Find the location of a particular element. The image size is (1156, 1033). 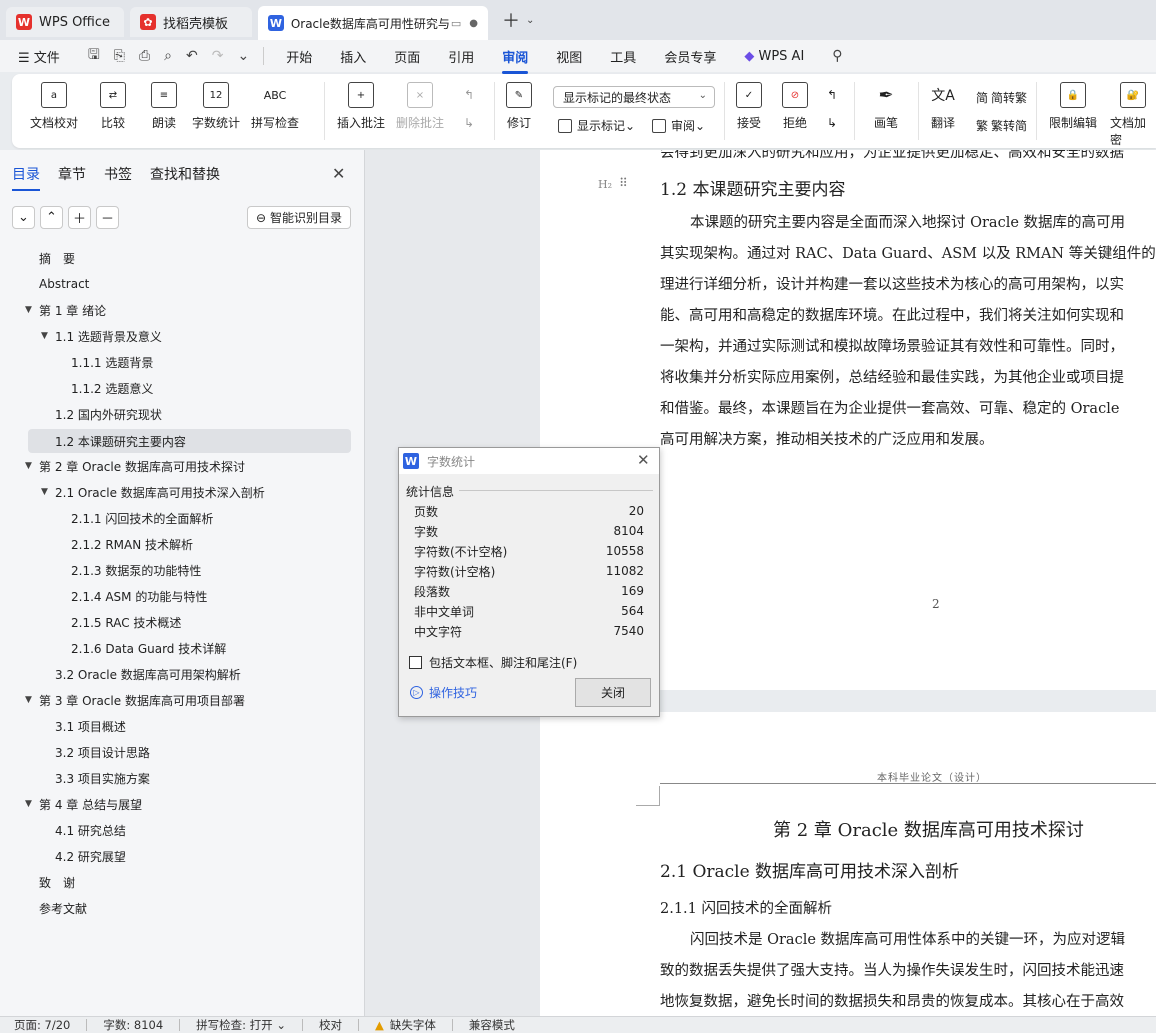

proofread-indicator: 校对 is located at coordinates (330, 1025).